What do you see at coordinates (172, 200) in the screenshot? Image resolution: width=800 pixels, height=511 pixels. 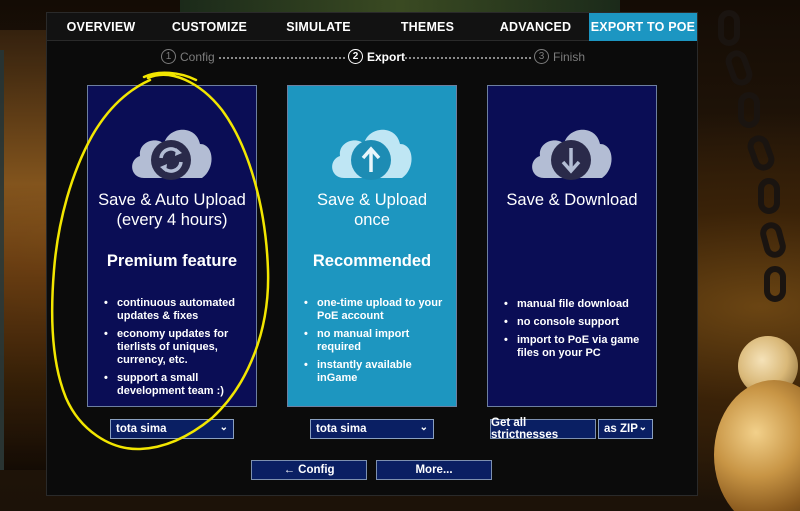 I see `card-title-line: Save & Auto Upload` at bounding box center [172, 200].